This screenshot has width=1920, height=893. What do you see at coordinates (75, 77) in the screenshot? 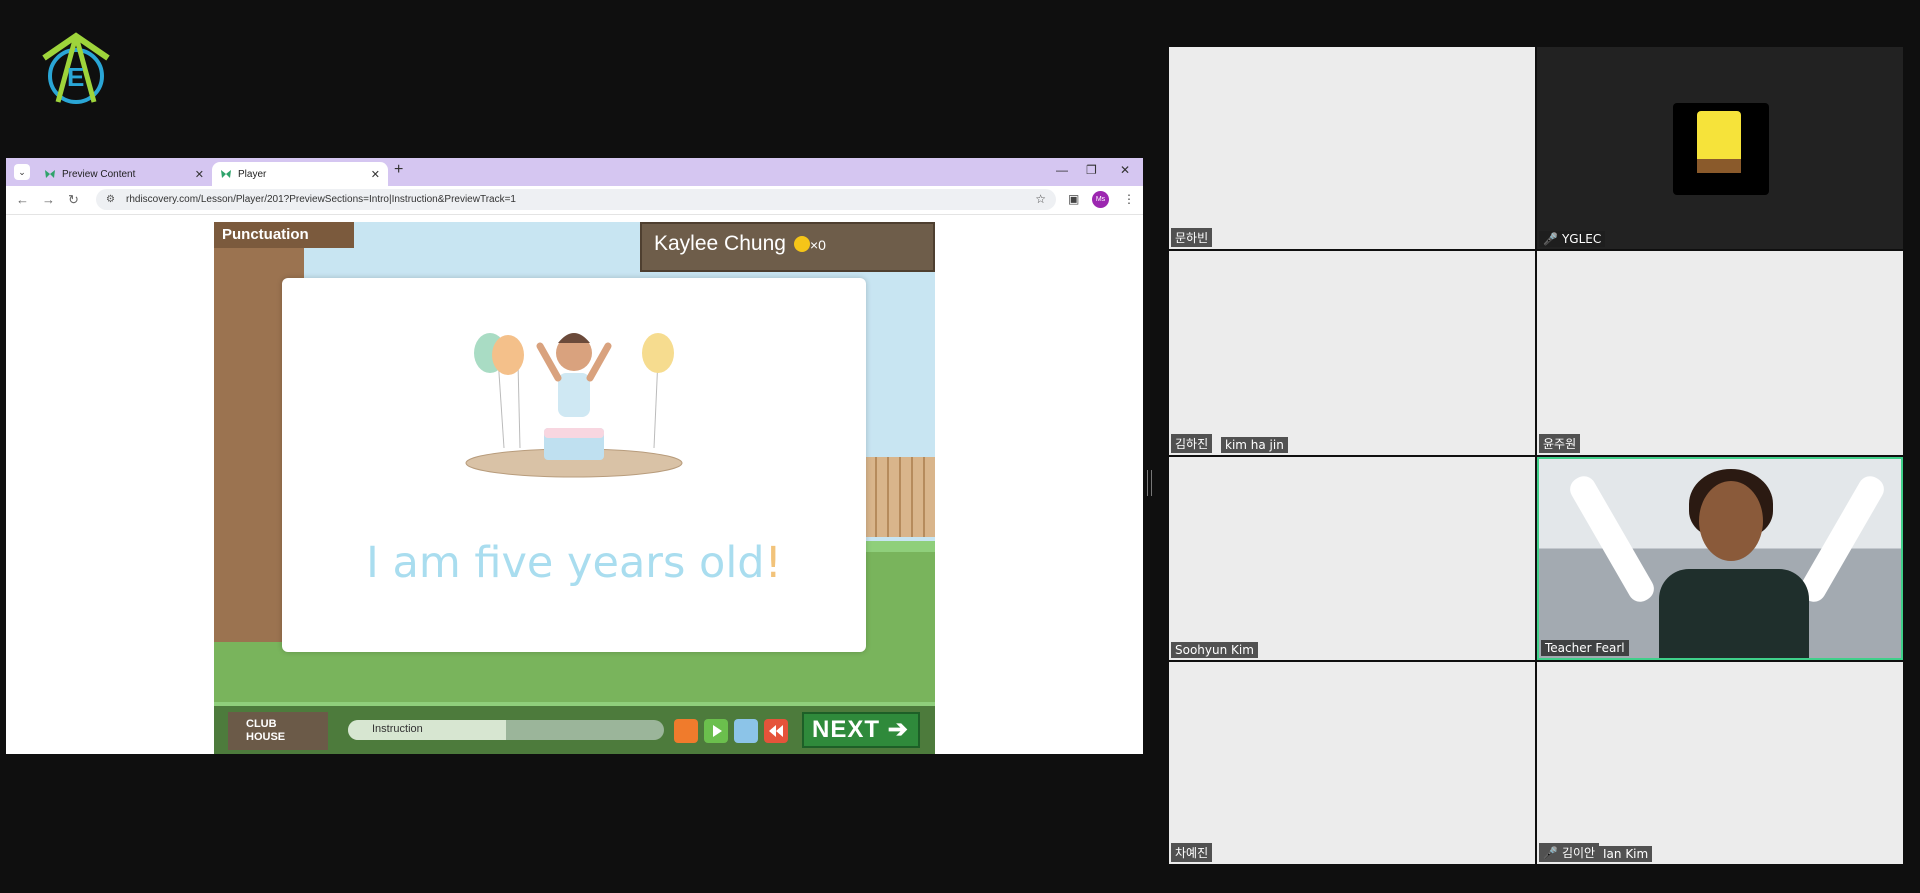
I see `svg-text: E` at bounding box center [75, 77].